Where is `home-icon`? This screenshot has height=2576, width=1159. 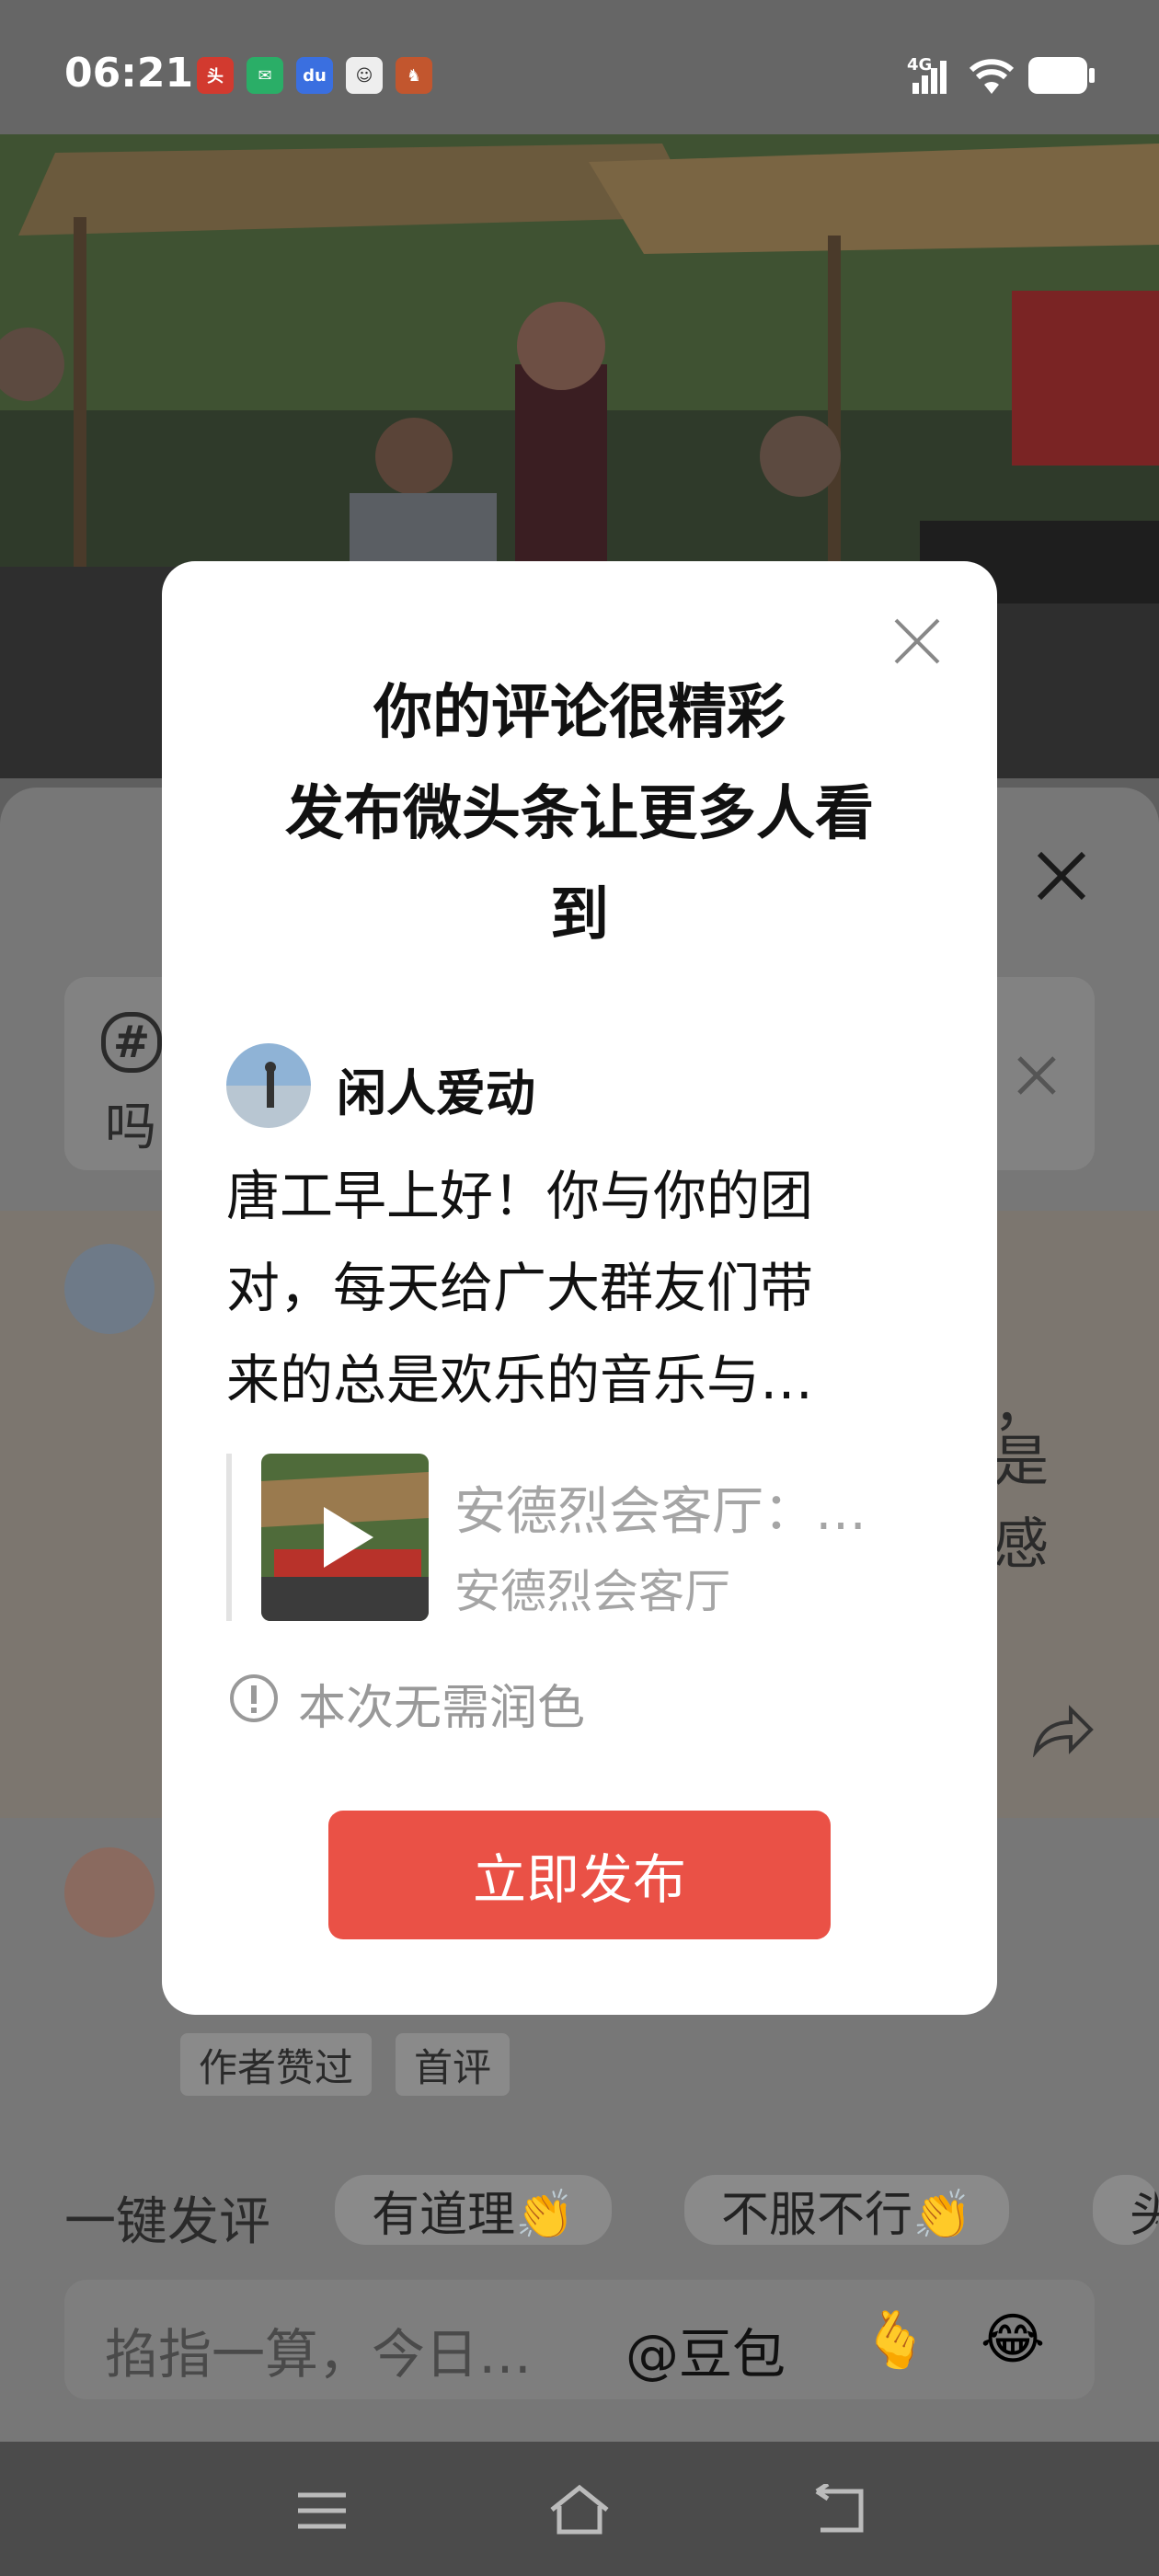 home-icon is located at coordinates (579, 2509).